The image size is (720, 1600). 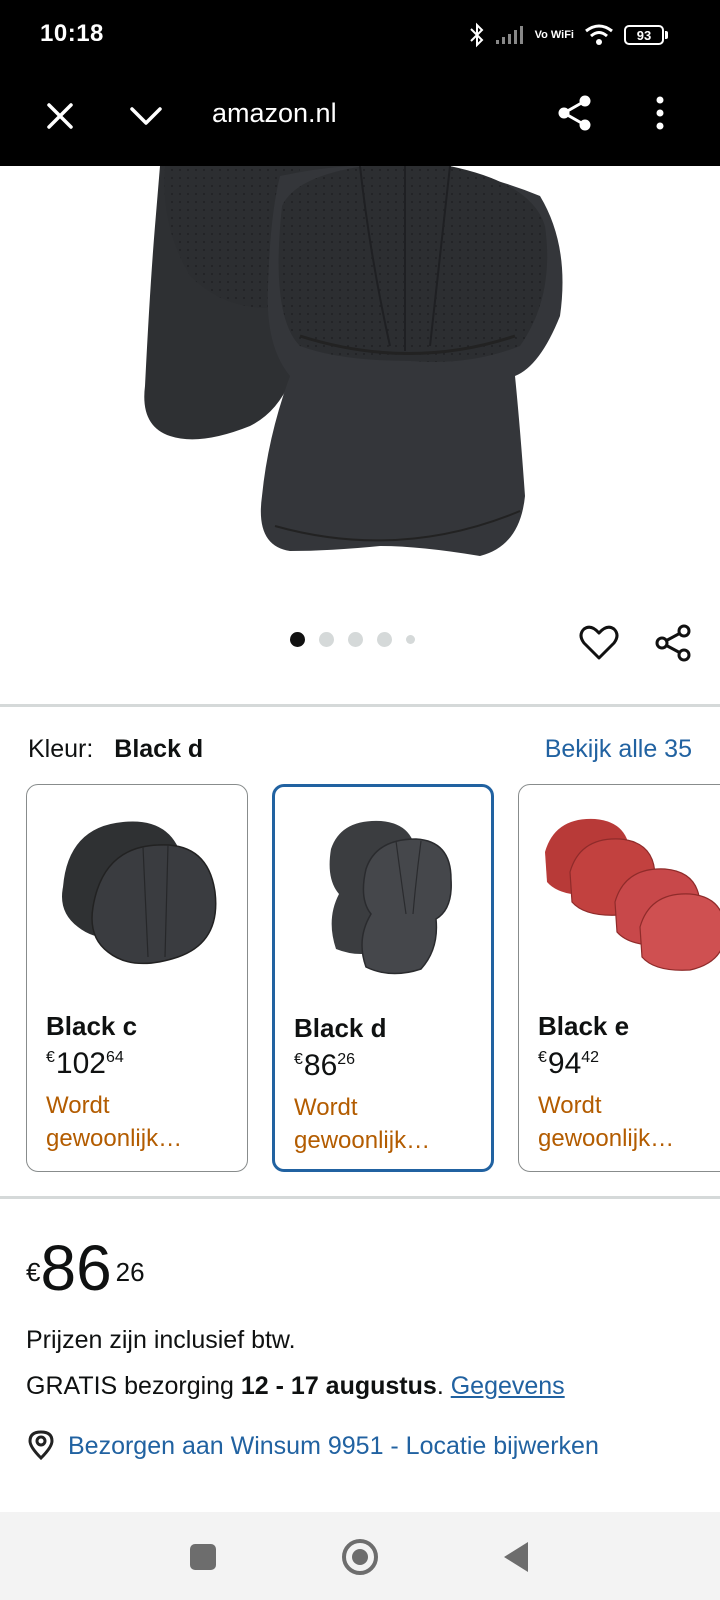 What do you see at coordinates (203, 1557) in the screenshot?
I see `recents-button` at bounding box center [203, 1557].